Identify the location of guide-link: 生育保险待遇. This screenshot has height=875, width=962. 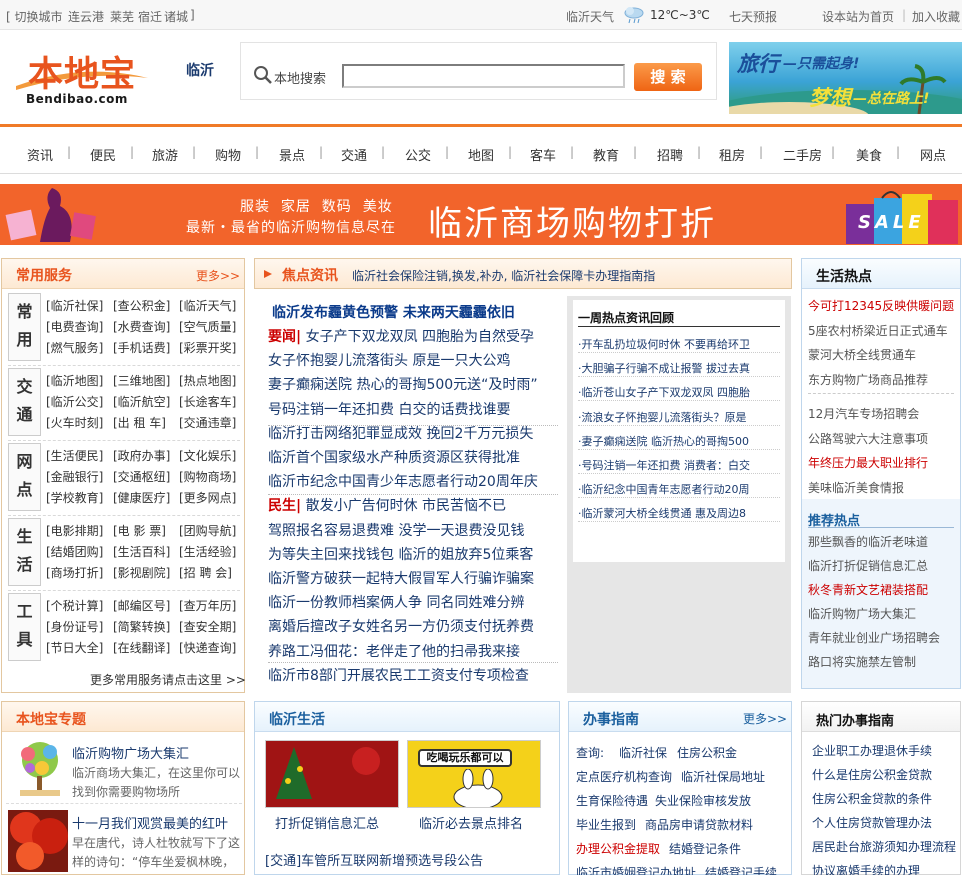
(612, 800).